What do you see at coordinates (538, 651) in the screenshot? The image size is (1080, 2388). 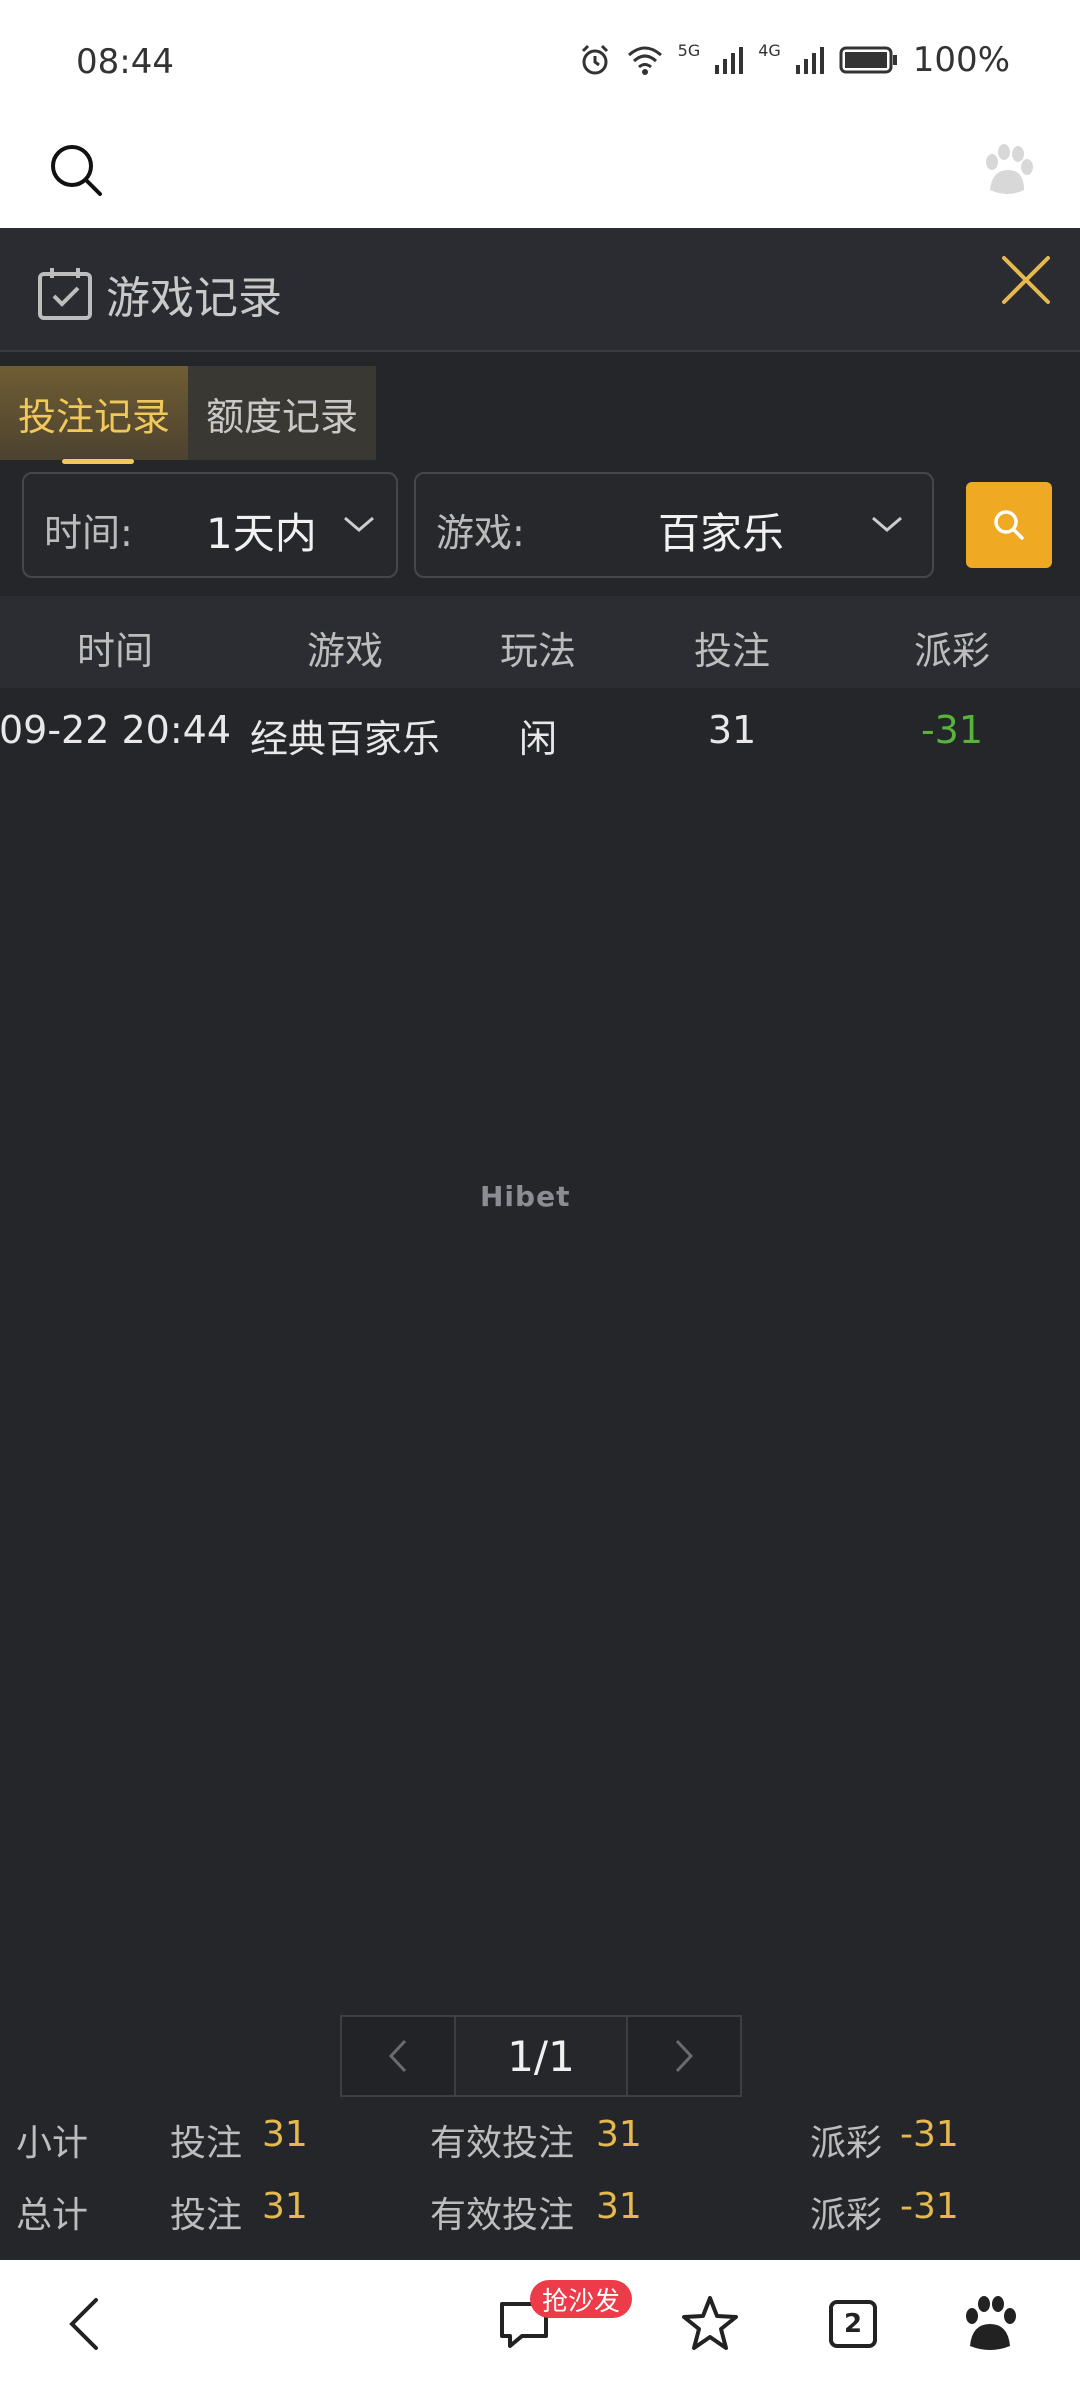 I see `column-header-play: 玩法` at bounding box center [538, 651].